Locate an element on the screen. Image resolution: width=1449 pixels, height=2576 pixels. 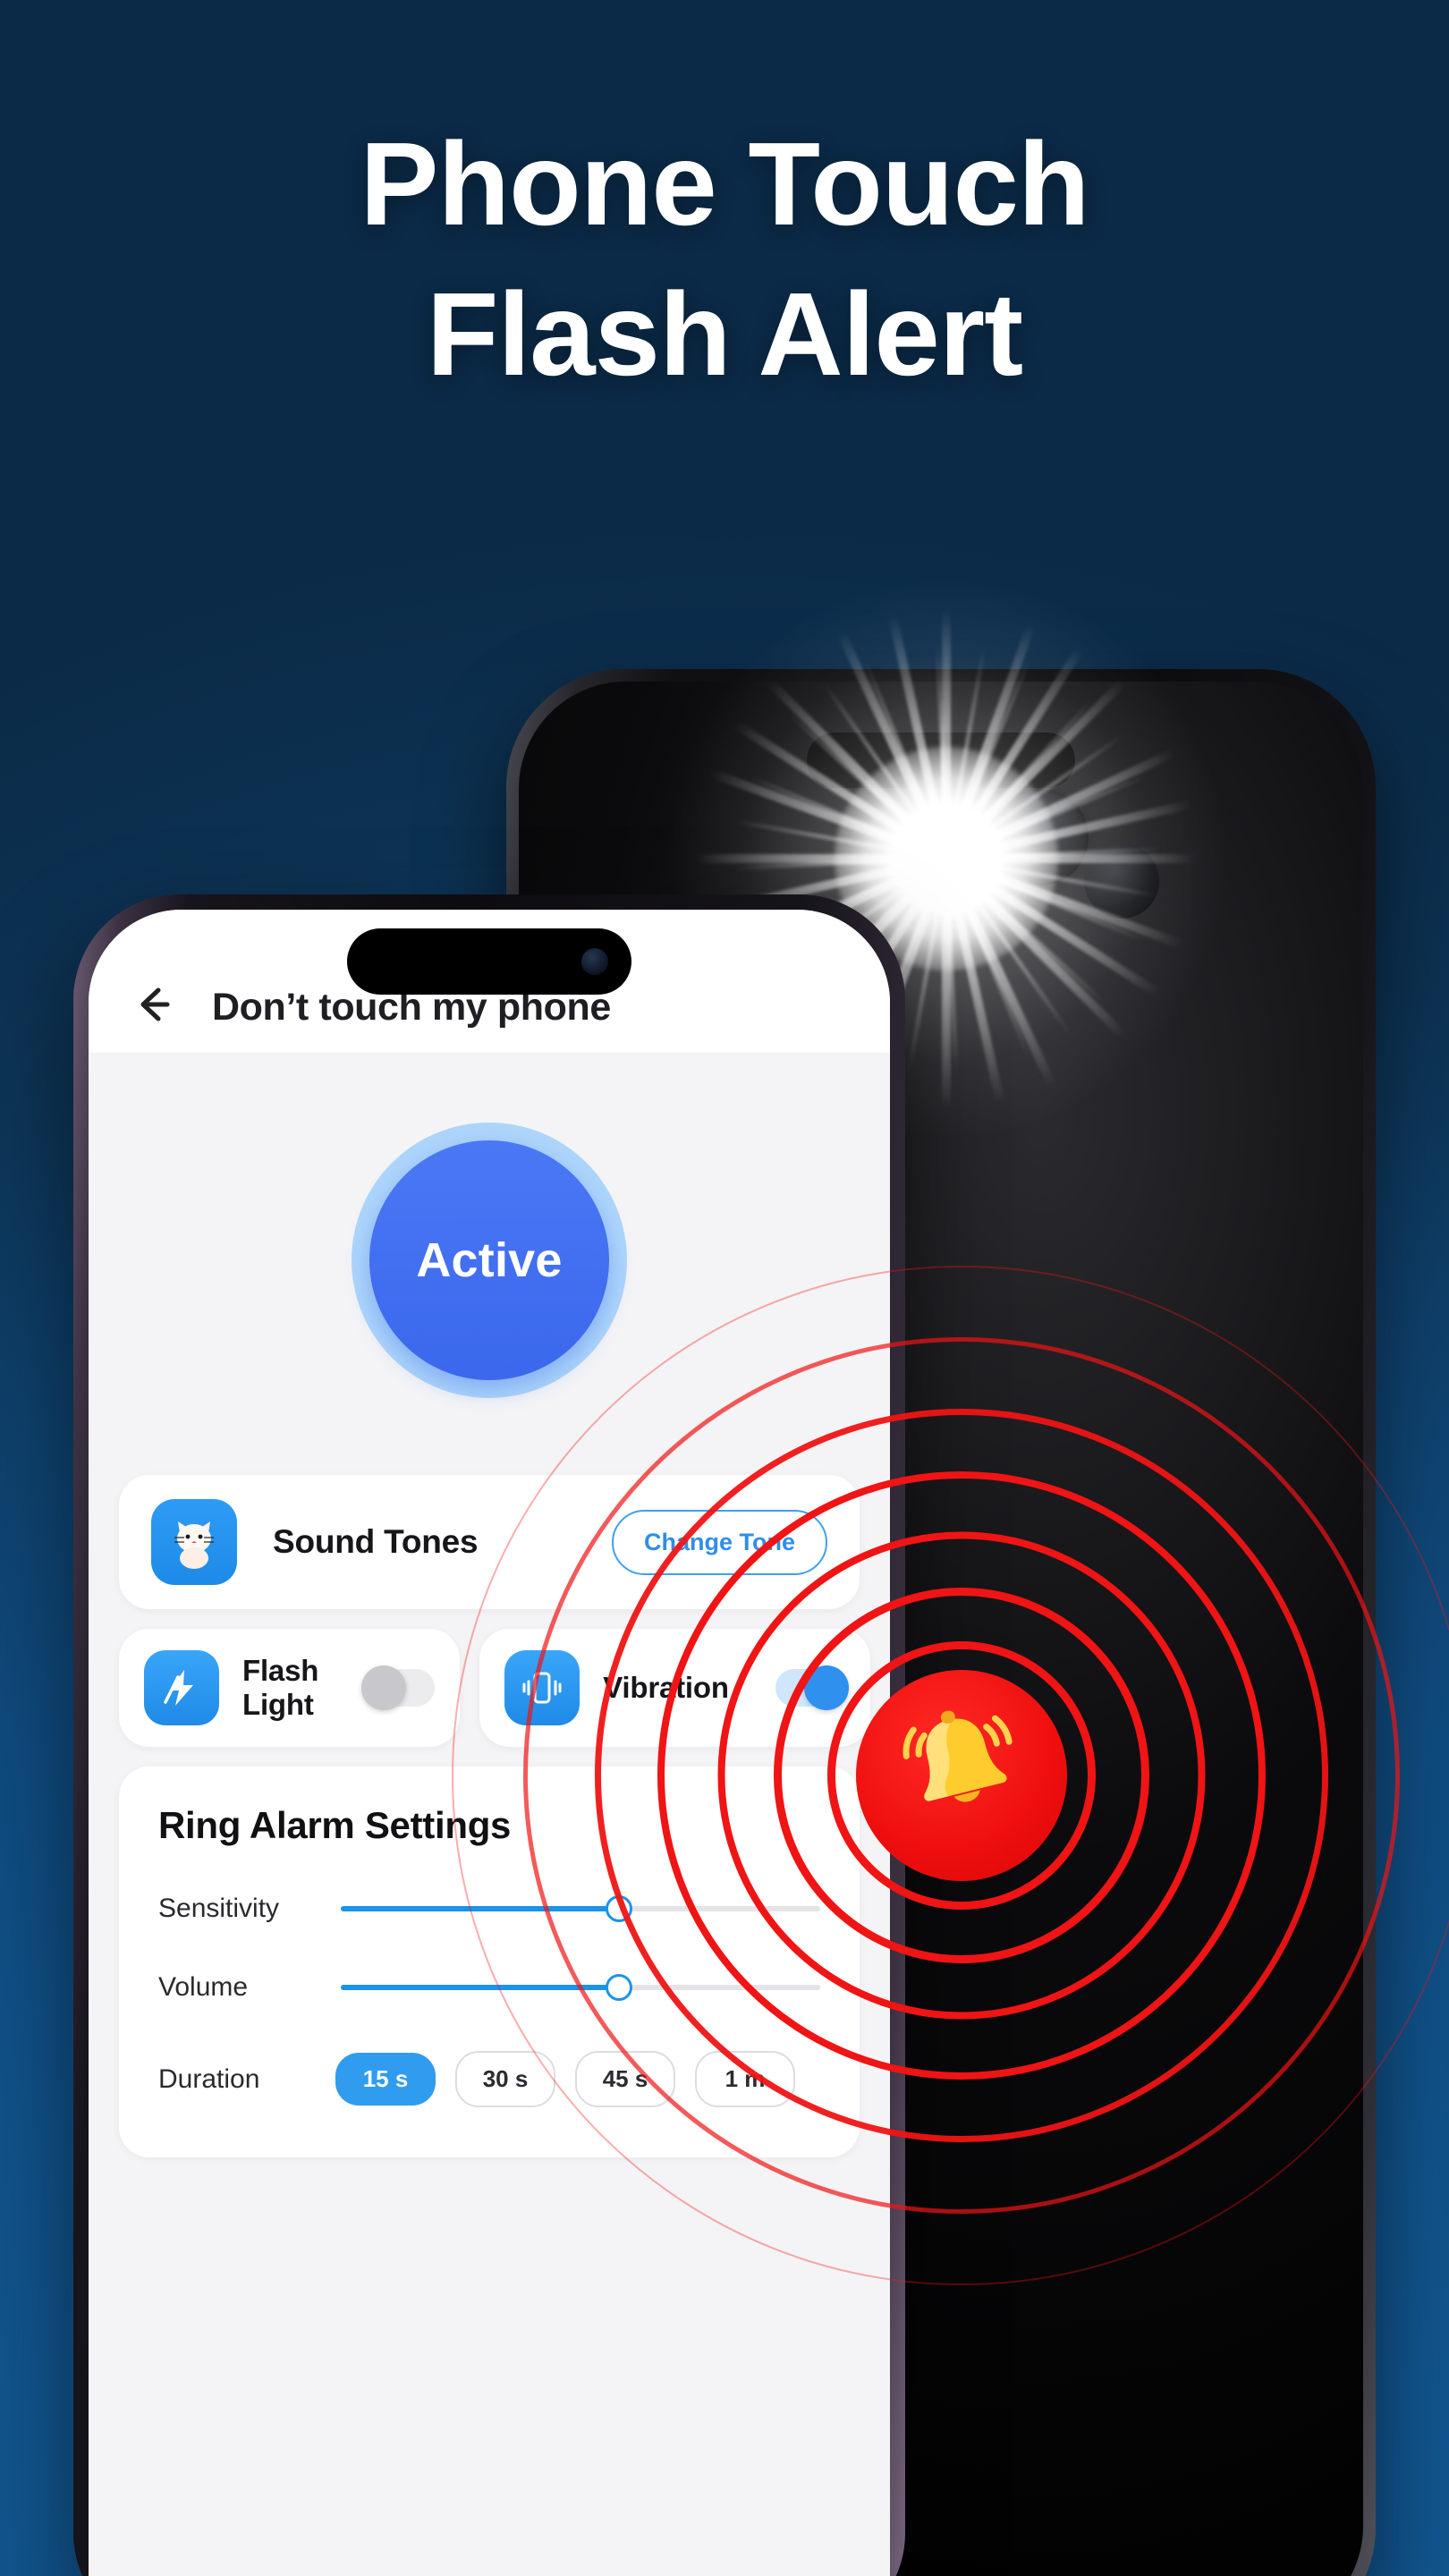
sound-tones-card: Sound Tones Change Tone is located at coordinates (489, 1542).